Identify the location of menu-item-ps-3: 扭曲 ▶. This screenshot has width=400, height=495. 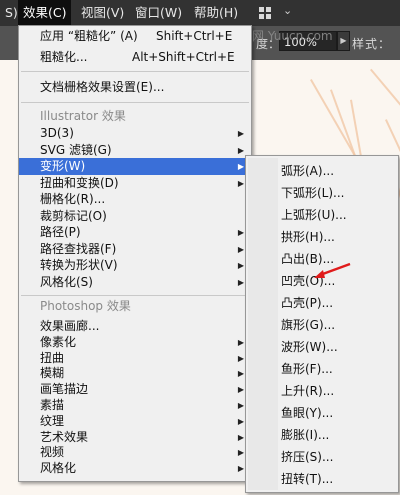
(135, 358).